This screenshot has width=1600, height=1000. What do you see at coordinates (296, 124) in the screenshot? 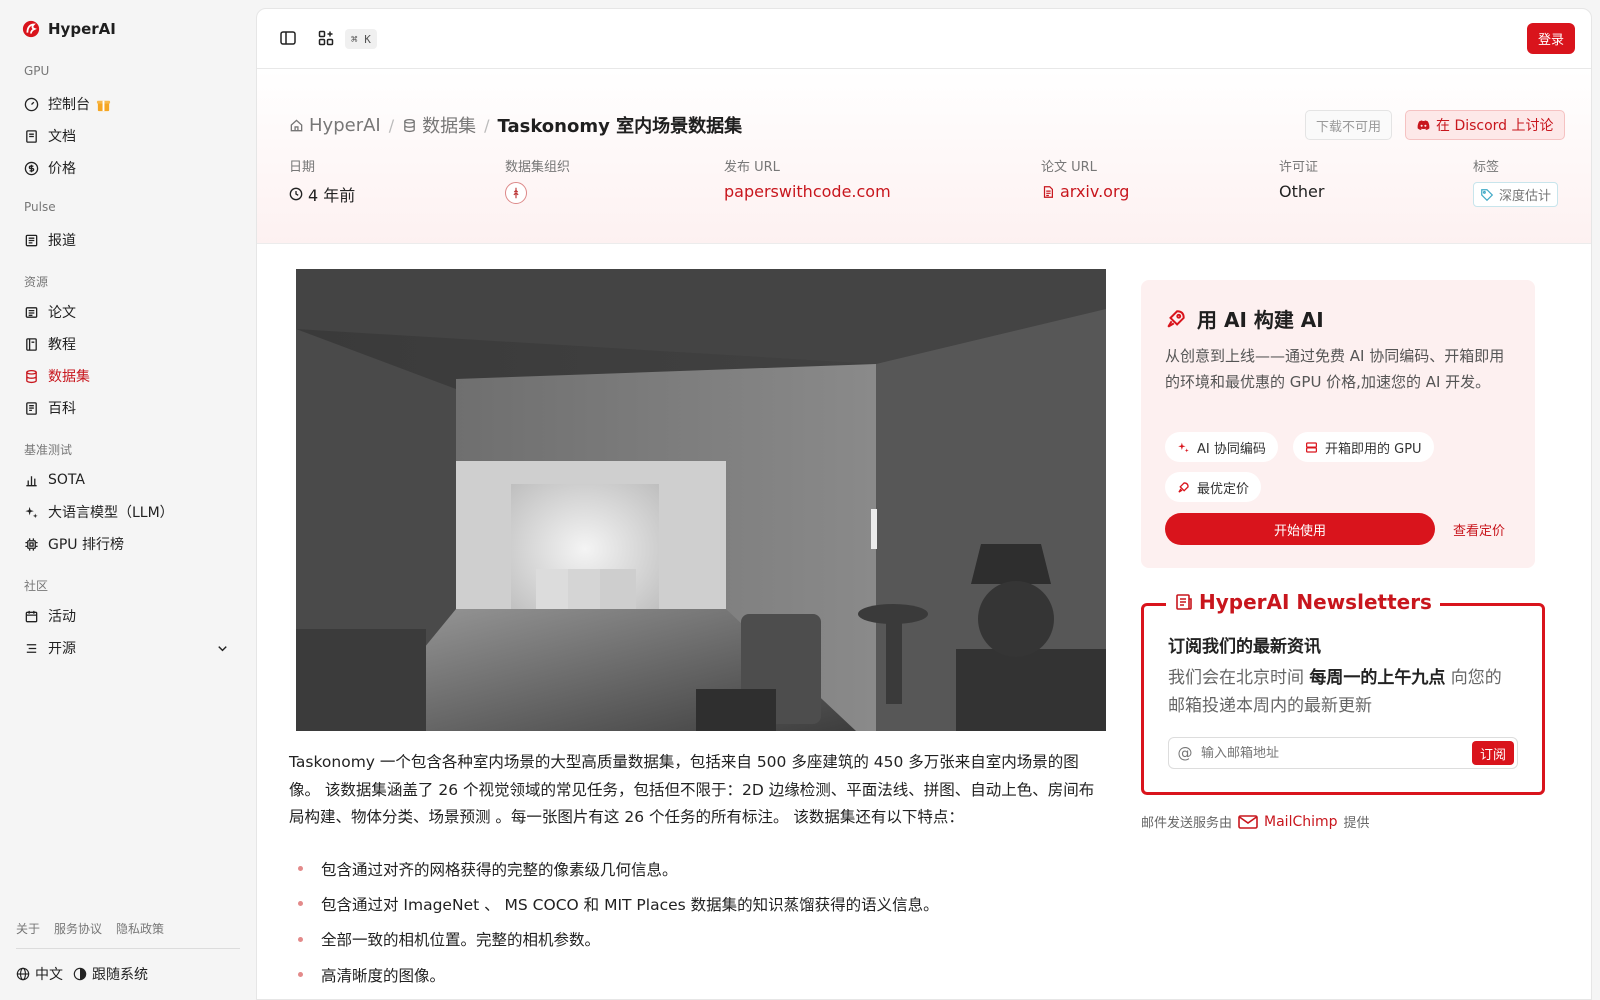
I see `home-icon` at bounding box center [296, 124].